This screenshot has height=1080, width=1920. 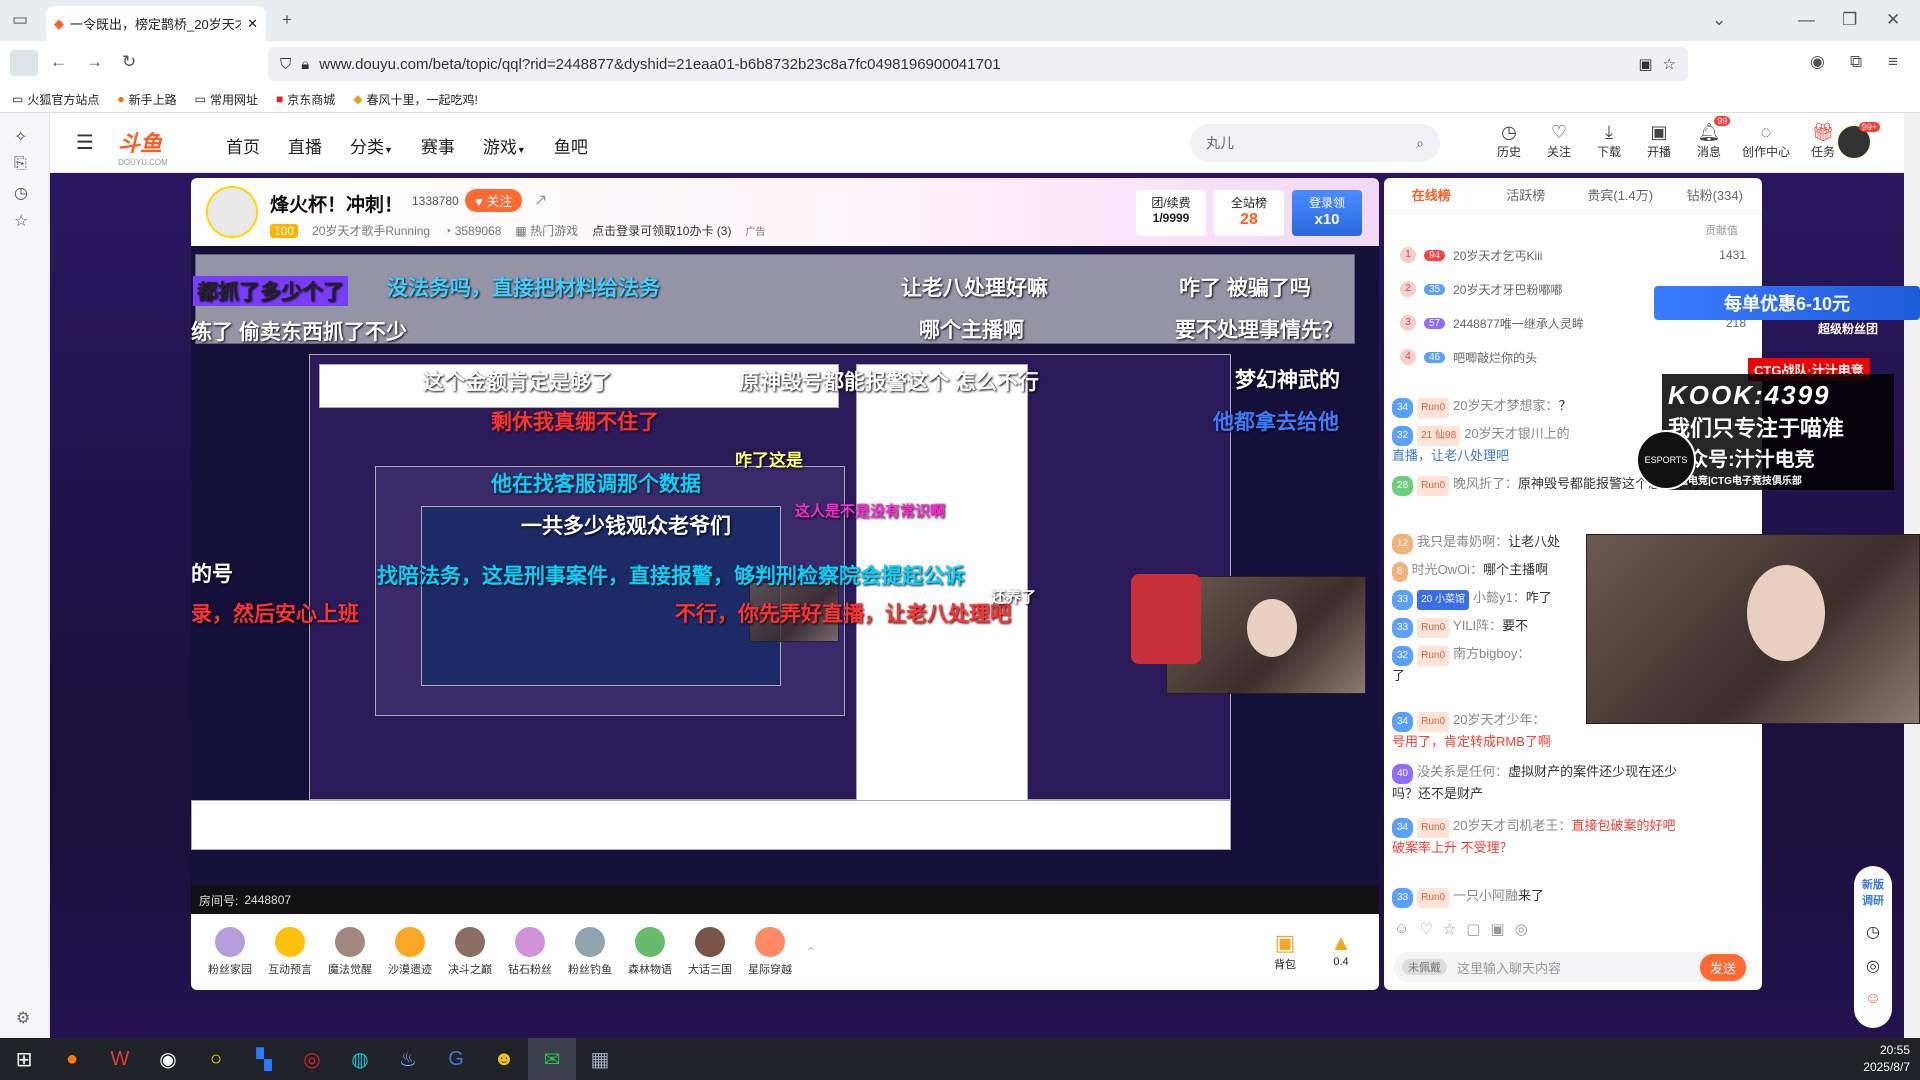 I want to click on chat-message: 34 Run0 20岁天才司机老王：直接包破案的好吧 破案率上升 不受理？, so click(x=1542, y=837).